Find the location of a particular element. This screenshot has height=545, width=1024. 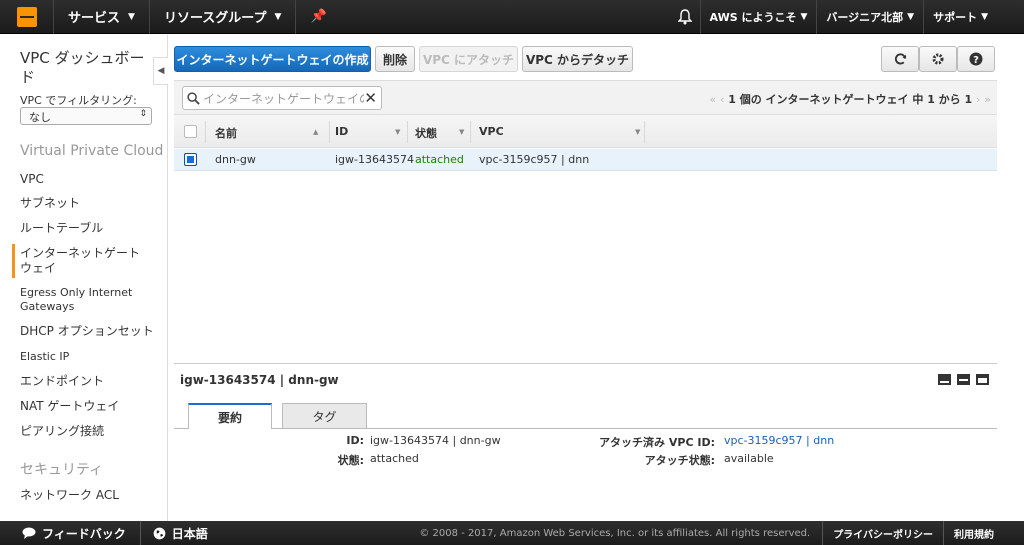

tab-underline is located at coordinates (585, 428).